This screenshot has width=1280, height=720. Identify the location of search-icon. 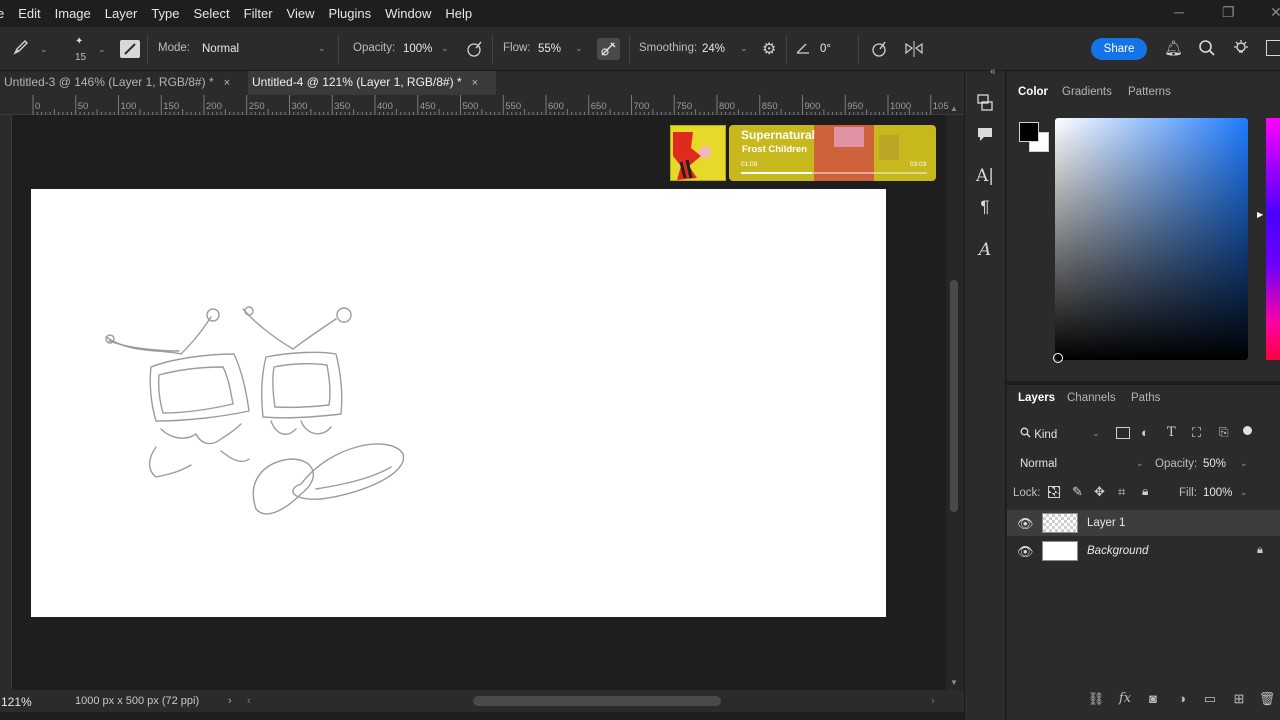
(1207, 49).